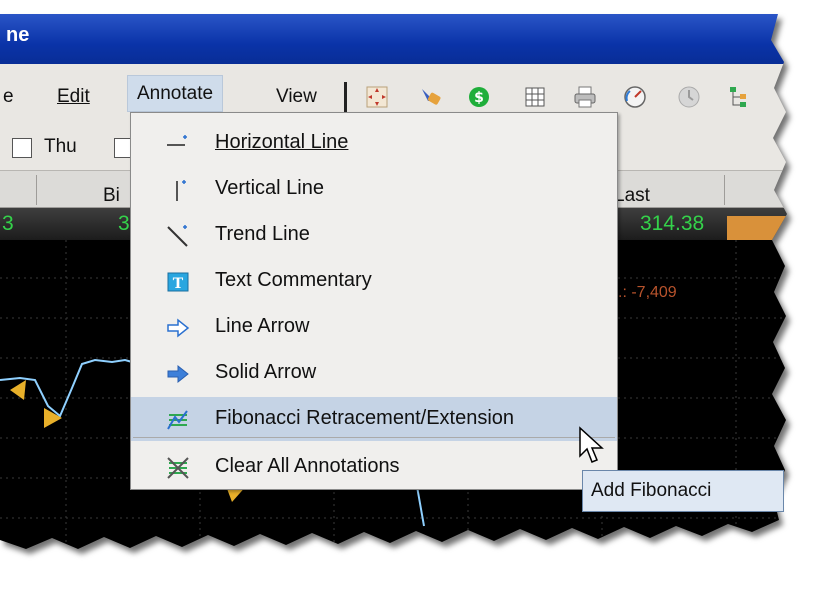 The height and width of the screenshot is (594, 820). I want to click on grid-icon, so click(535, 97).